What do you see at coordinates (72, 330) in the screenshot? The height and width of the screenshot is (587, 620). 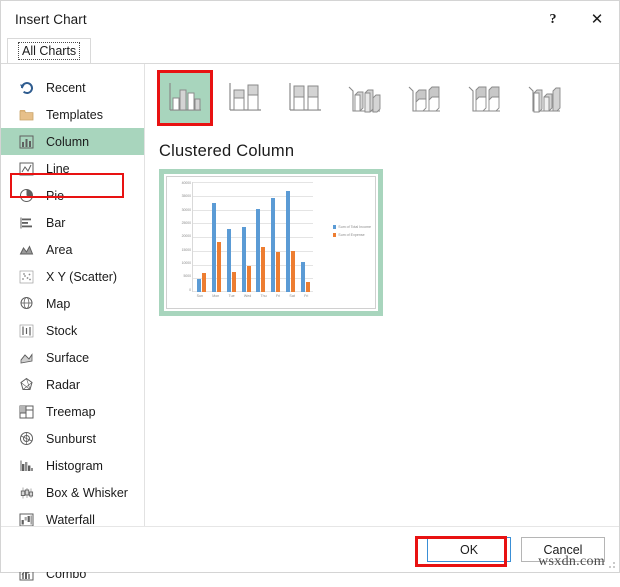 I see `sidebar-item-stock: Stock` at bounding box center [72, 330].